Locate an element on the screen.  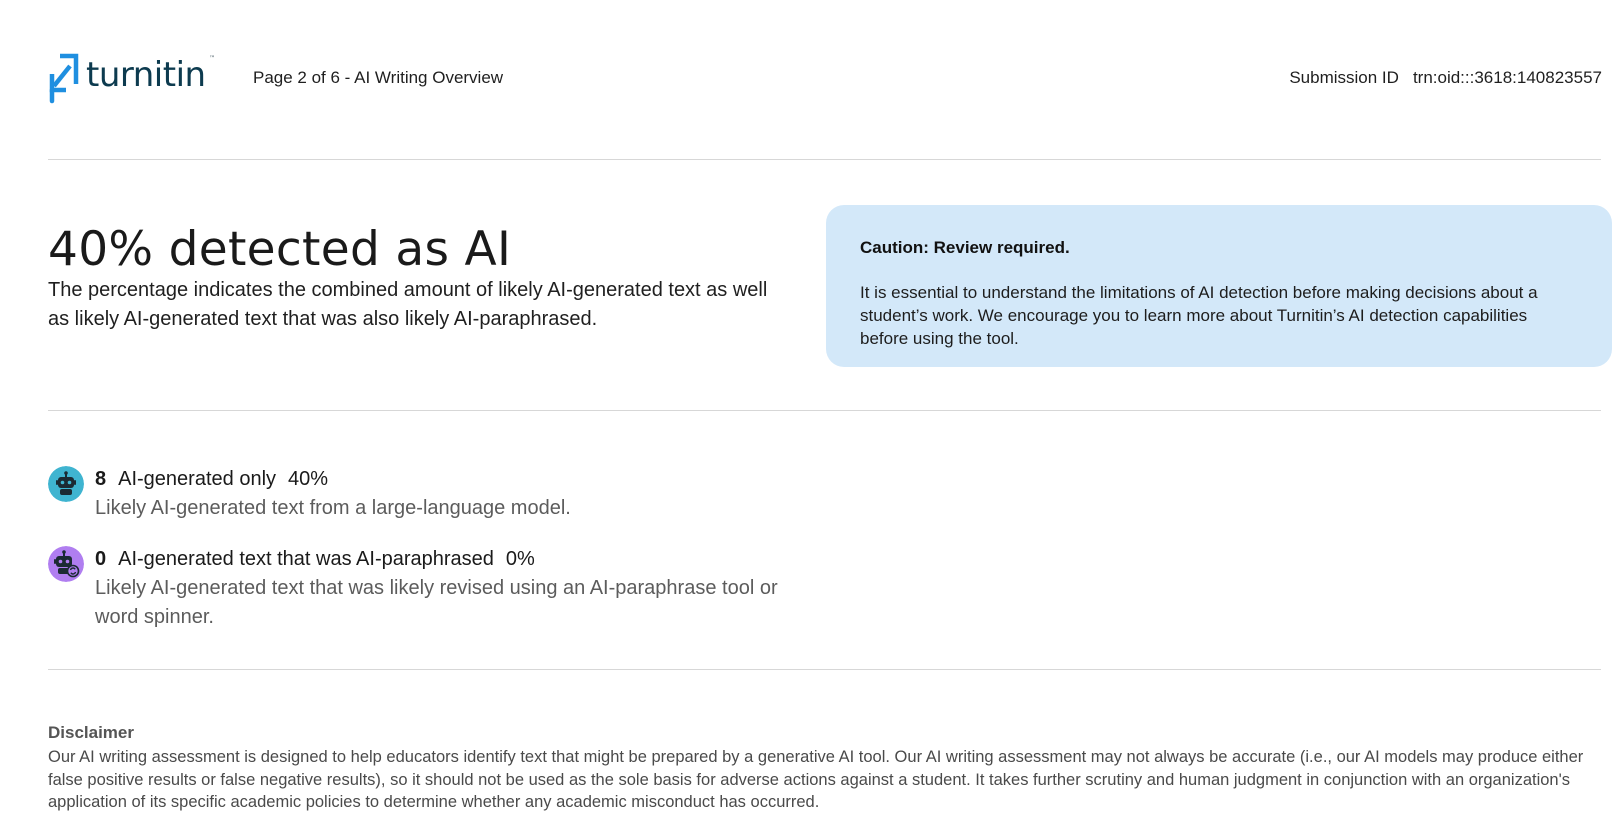
turnitin-logo: turnitin is located at coordinates (131, 78).